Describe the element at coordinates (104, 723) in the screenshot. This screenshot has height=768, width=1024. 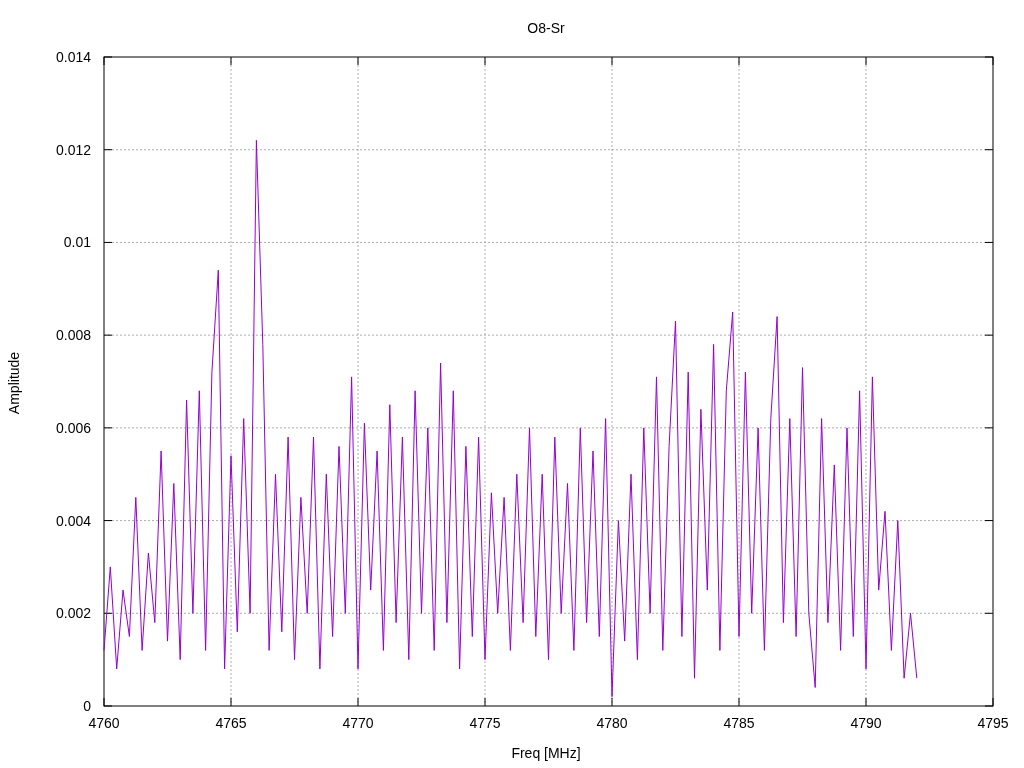
I see `x-tick-label: 4760` at that location.